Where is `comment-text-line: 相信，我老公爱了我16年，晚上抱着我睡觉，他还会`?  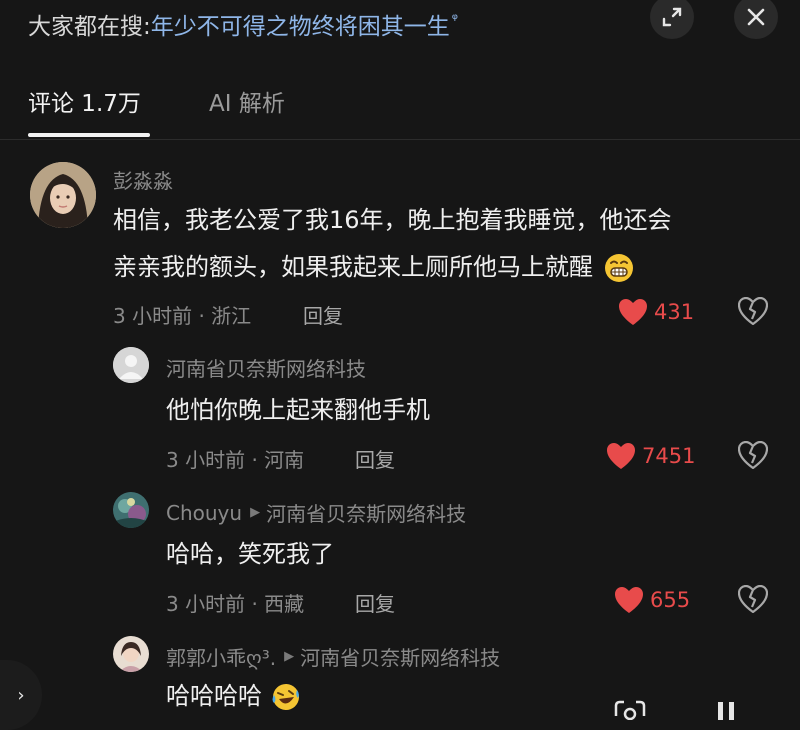 comment-text-line: 相信，我老公爱了我16年，晚上抱着我睡觉，他还会 is located at coordinates (392, 220).